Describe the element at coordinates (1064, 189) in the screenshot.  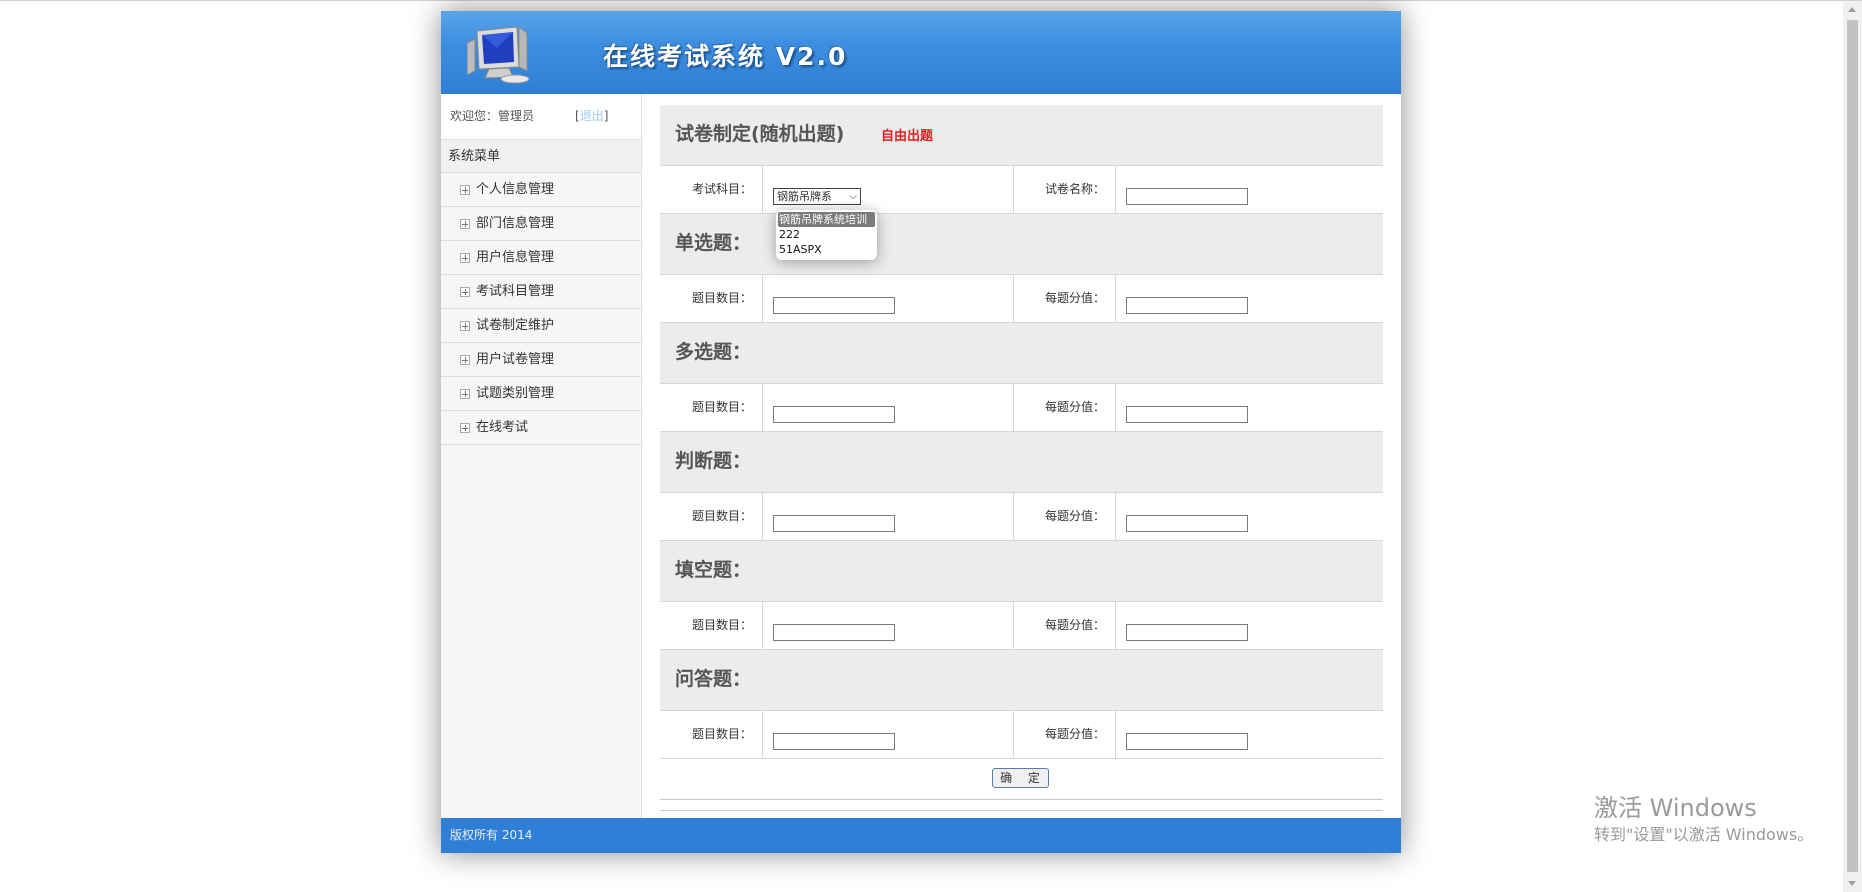
I see `paper-name-label: 试卷名称：` at that location.